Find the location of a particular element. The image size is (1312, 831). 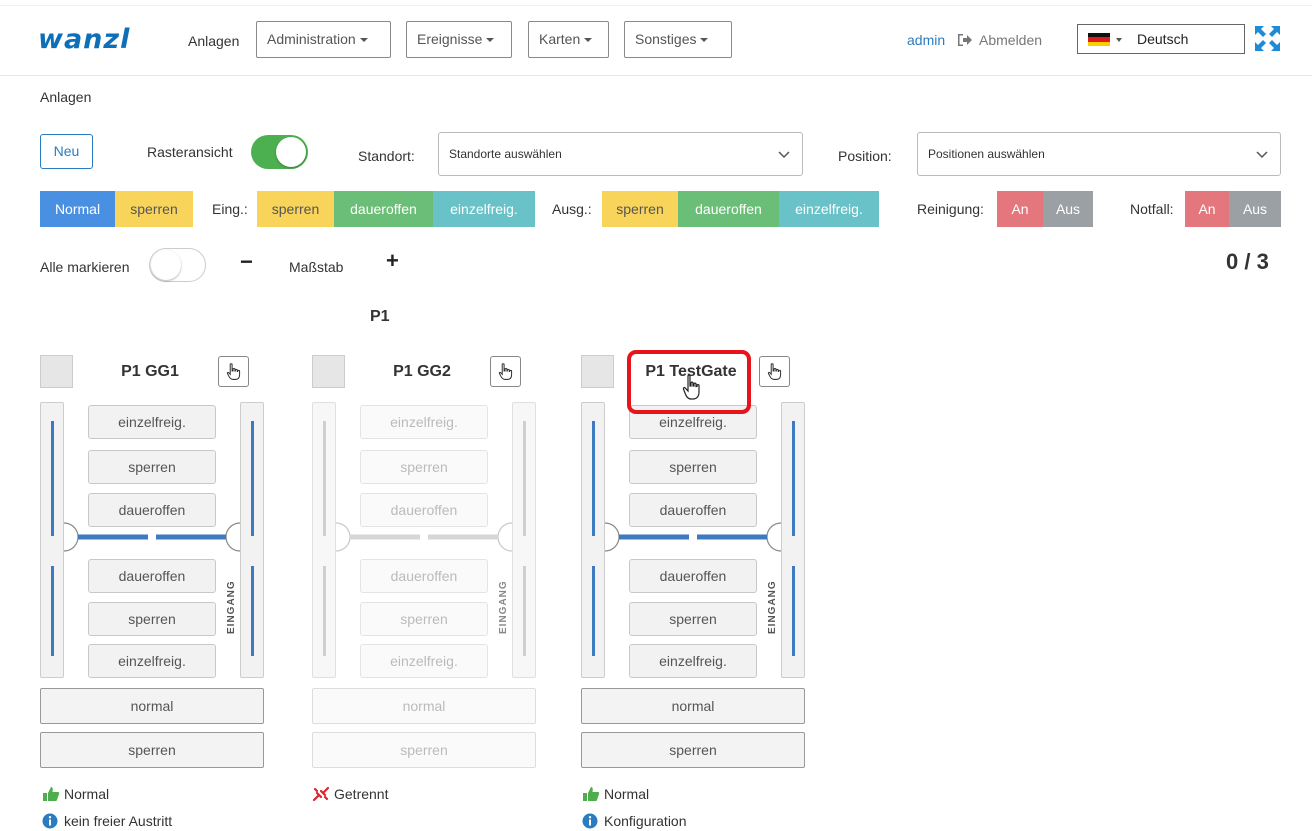

ereignisse-menu-label: Ereignisse is located at coordinates (450, 39).